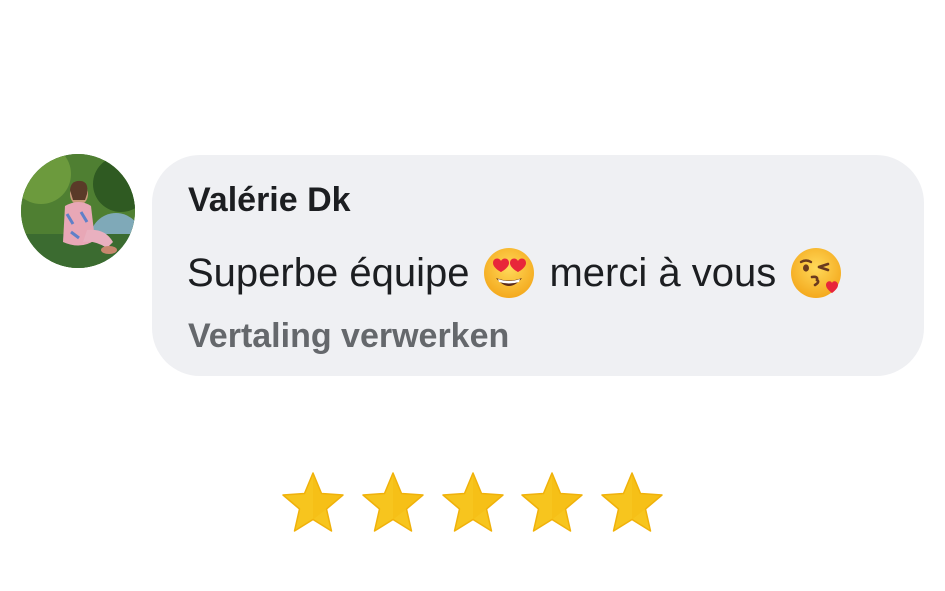  Describe the element at coordinates (663, 272) in the screenshot. I see `comment-text-part2: merci à vous` at that location.